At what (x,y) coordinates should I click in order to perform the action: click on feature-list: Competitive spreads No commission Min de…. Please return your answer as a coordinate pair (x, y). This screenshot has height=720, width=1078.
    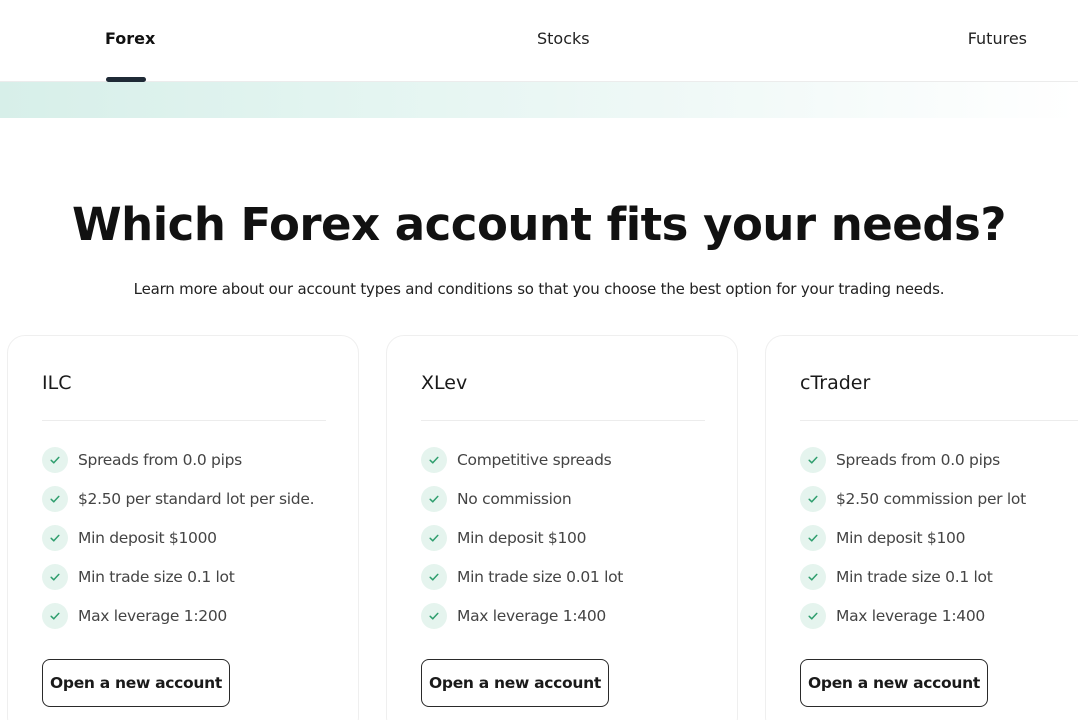
    Looking at the image, I should click on (522, 544).